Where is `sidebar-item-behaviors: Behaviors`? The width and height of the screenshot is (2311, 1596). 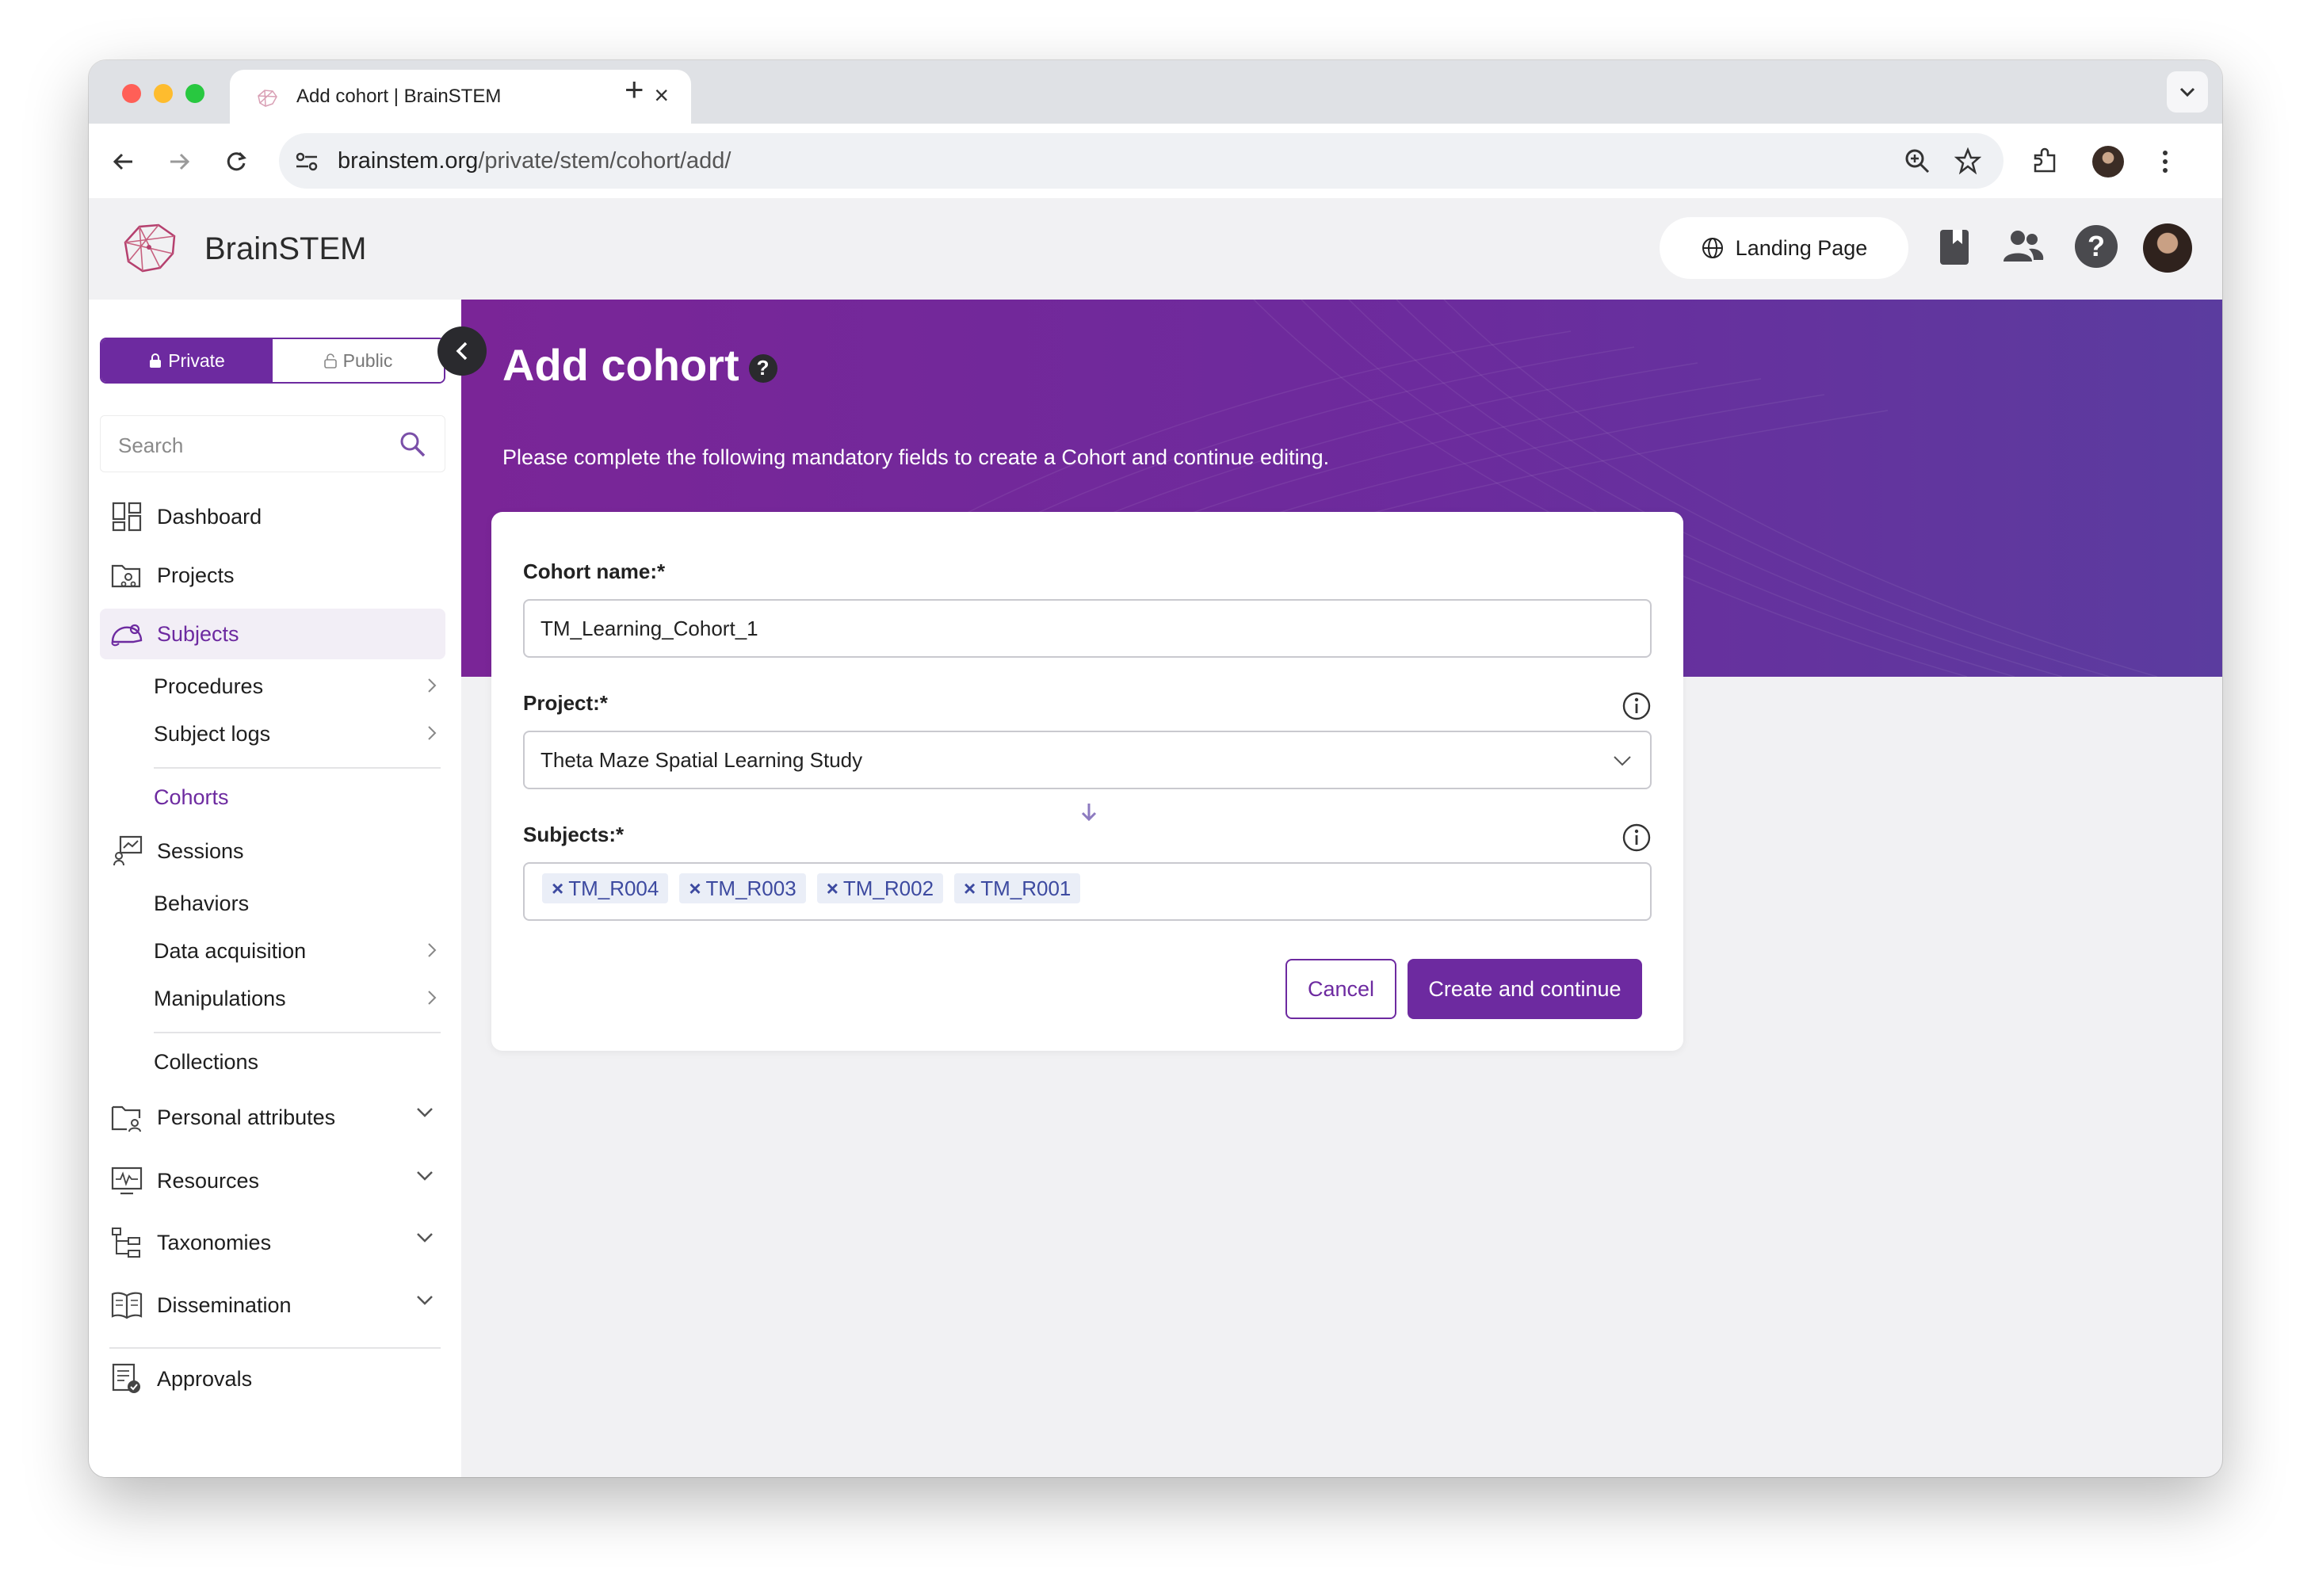
sidebar-item-behaviors: Behaviors is located at coordinates (300, 903).